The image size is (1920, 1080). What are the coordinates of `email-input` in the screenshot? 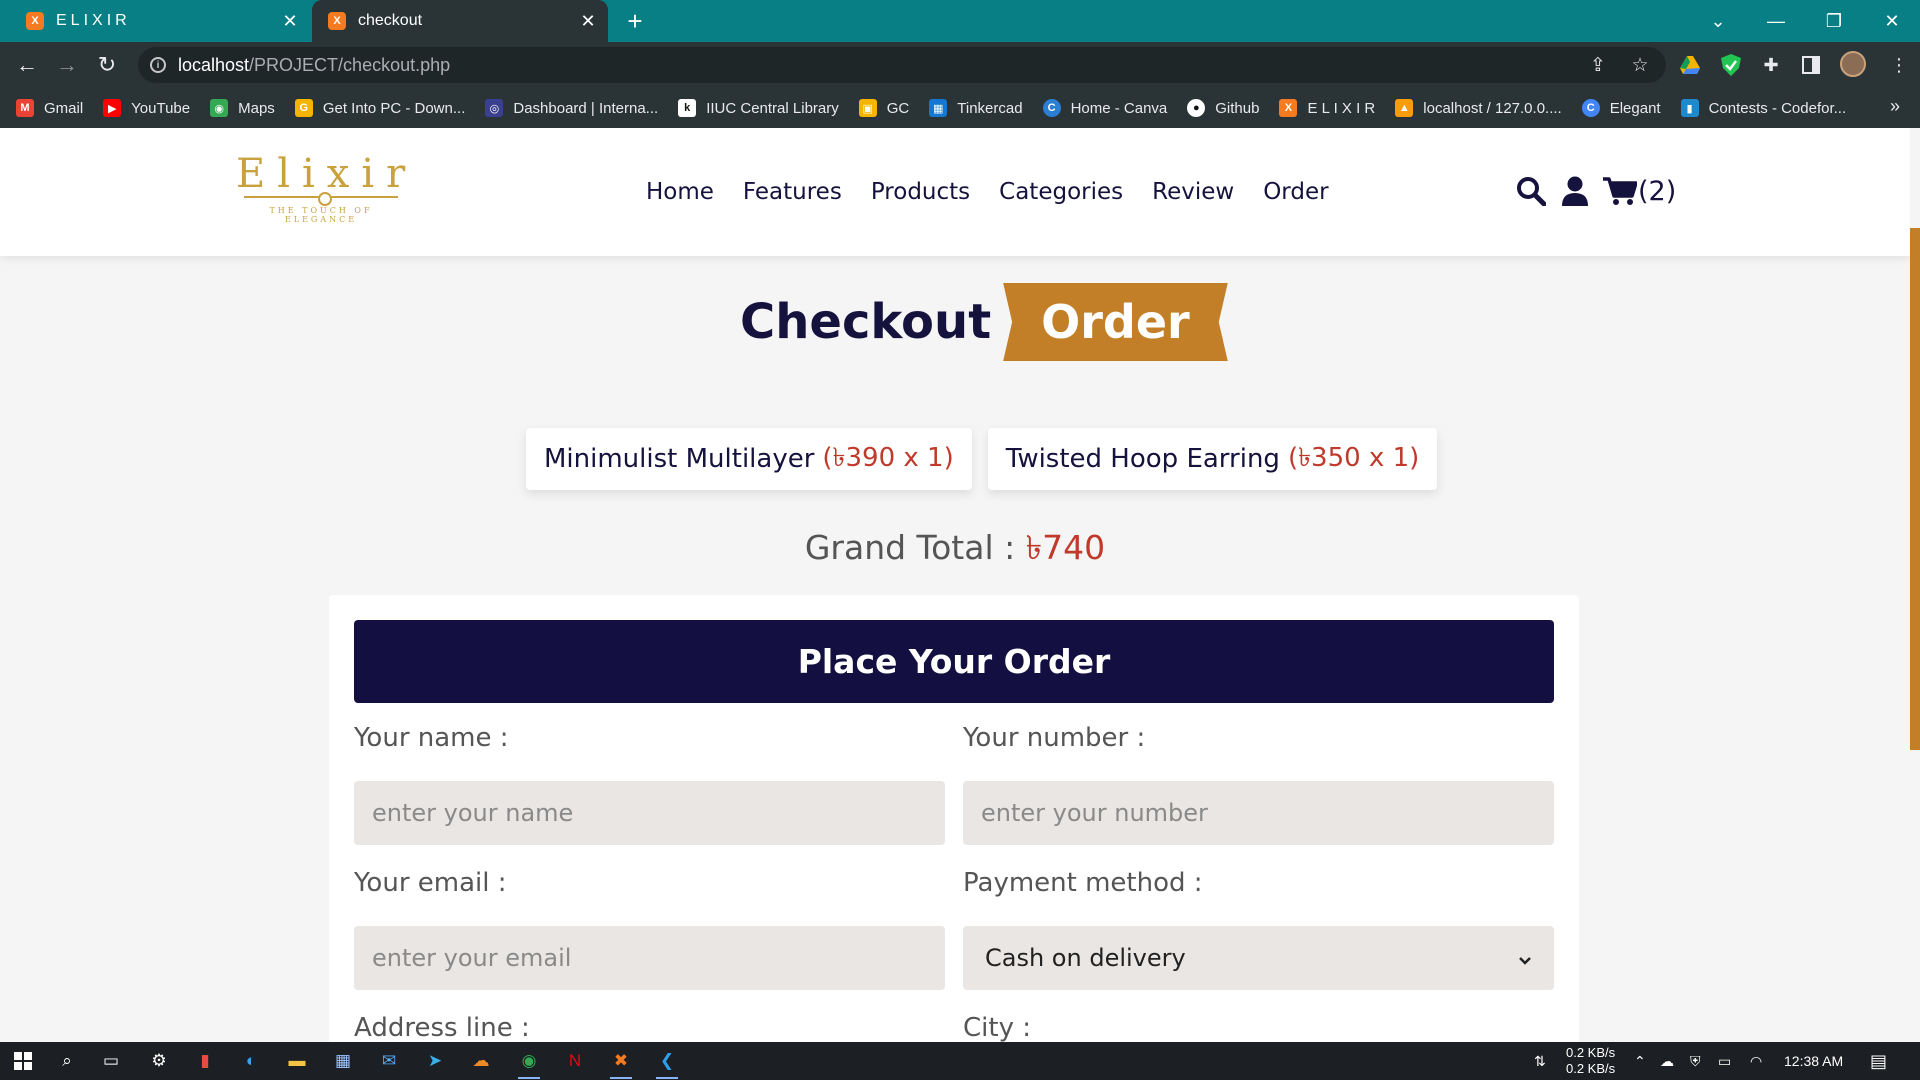 It's located at (649, 958).